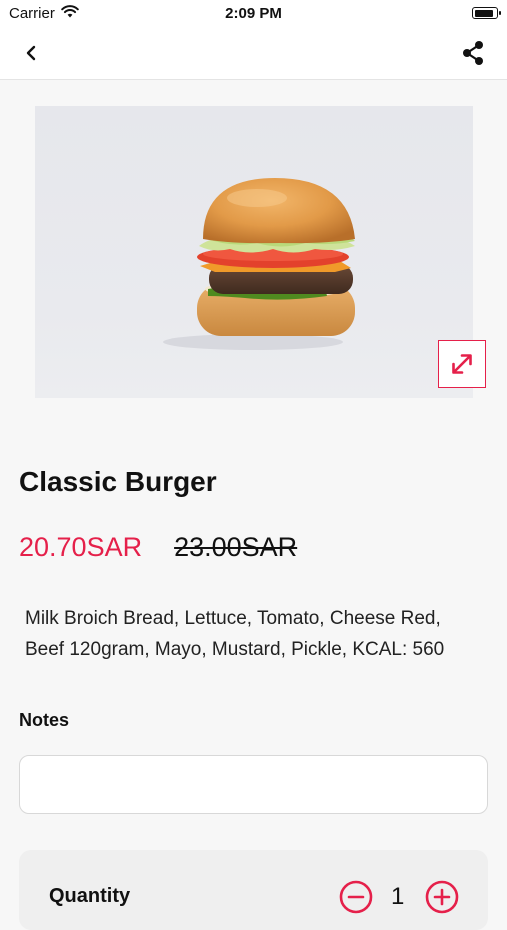 The height and width of the screenshot is (930, 507). I want to click on original-price: 23.00SAR, so click(236, 547).